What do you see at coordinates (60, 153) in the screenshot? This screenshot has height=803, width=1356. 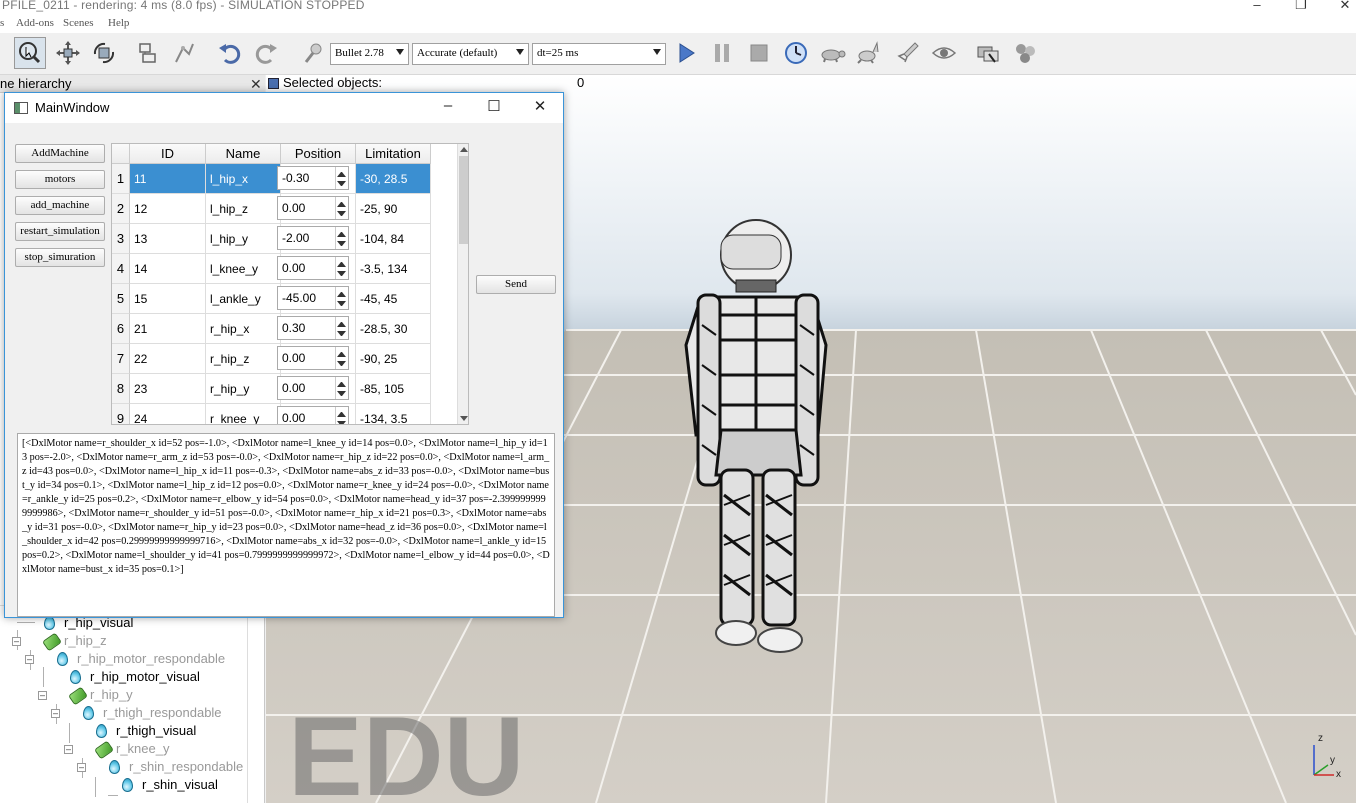 I see `add-machine-button: AddMachine` at bounding box center [60, 153].